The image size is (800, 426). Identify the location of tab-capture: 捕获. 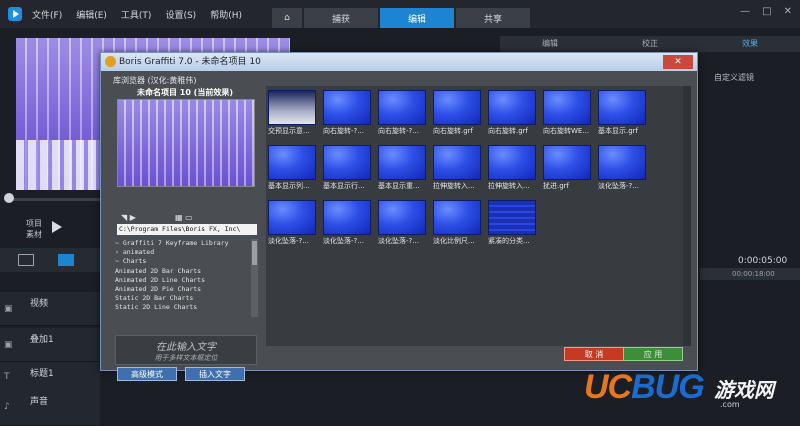
(341, 18).